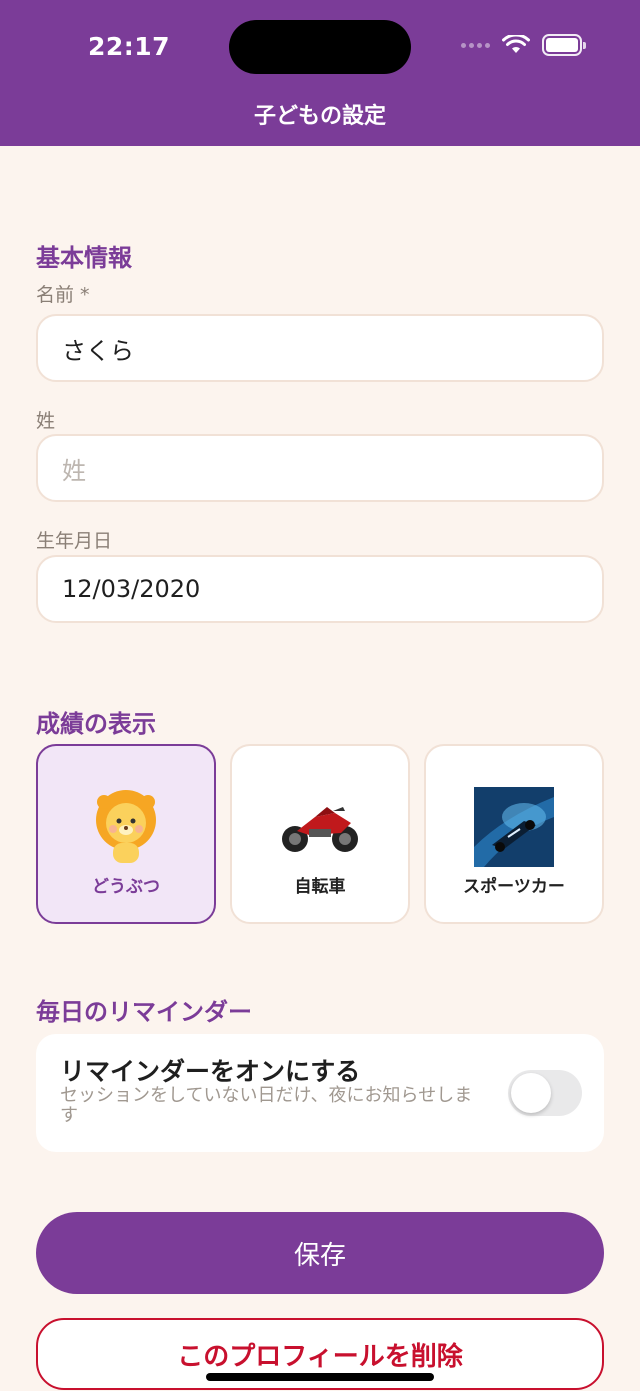  What do you see at coordinates (210, 1071) in the screenshot?
I see `reminder-title: リマインダーをオンにする` at bounding box center [210, 1071].